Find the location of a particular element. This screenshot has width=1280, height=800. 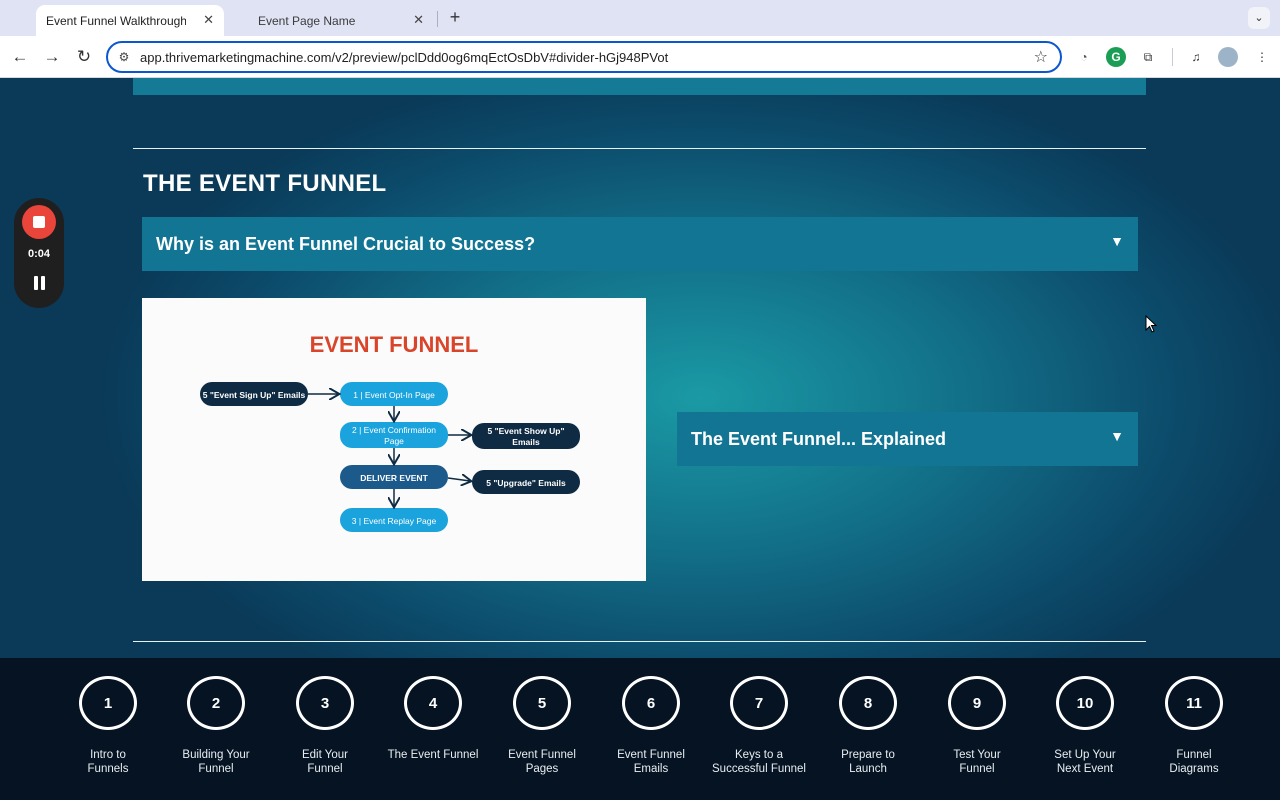

step-number: 6 is located at coordinates (651, 703).